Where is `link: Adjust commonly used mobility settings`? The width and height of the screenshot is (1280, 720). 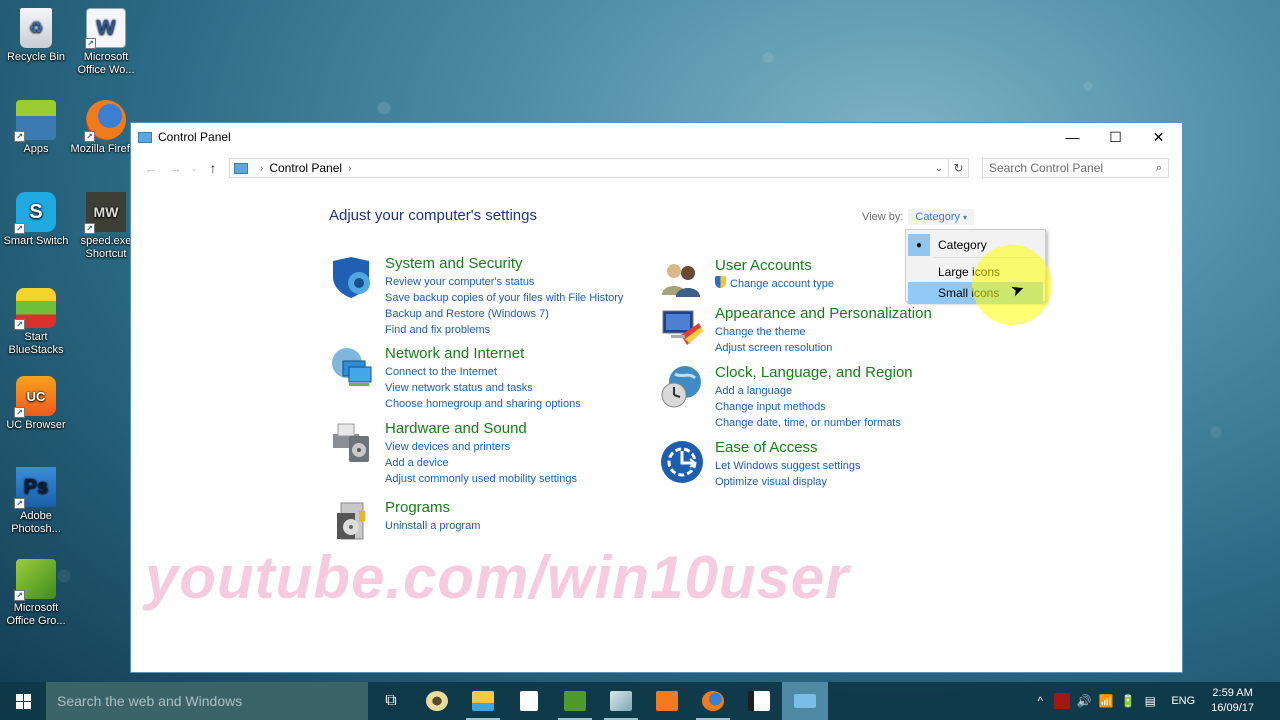
link: Adjust commonly used mobility settings is located at coordinates (481, 479).